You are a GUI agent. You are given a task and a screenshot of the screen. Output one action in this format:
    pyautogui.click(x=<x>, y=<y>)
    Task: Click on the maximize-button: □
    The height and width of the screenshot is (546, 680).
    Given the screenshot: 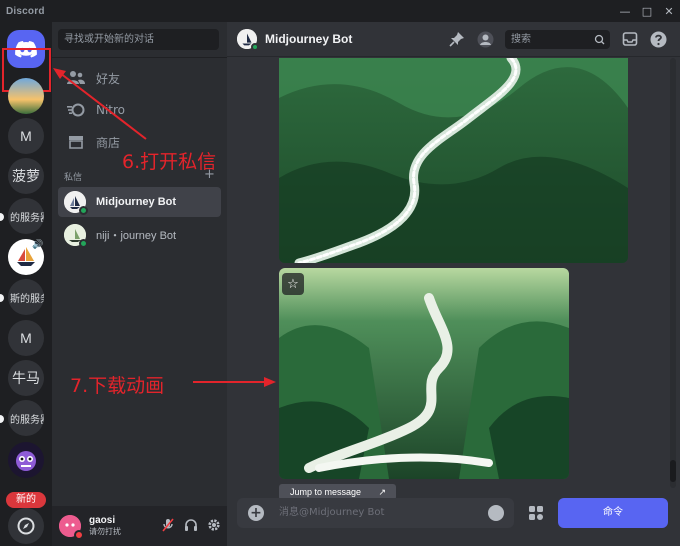 What is the action you would take?
    pyautogui.click(x=647, y=11)
    